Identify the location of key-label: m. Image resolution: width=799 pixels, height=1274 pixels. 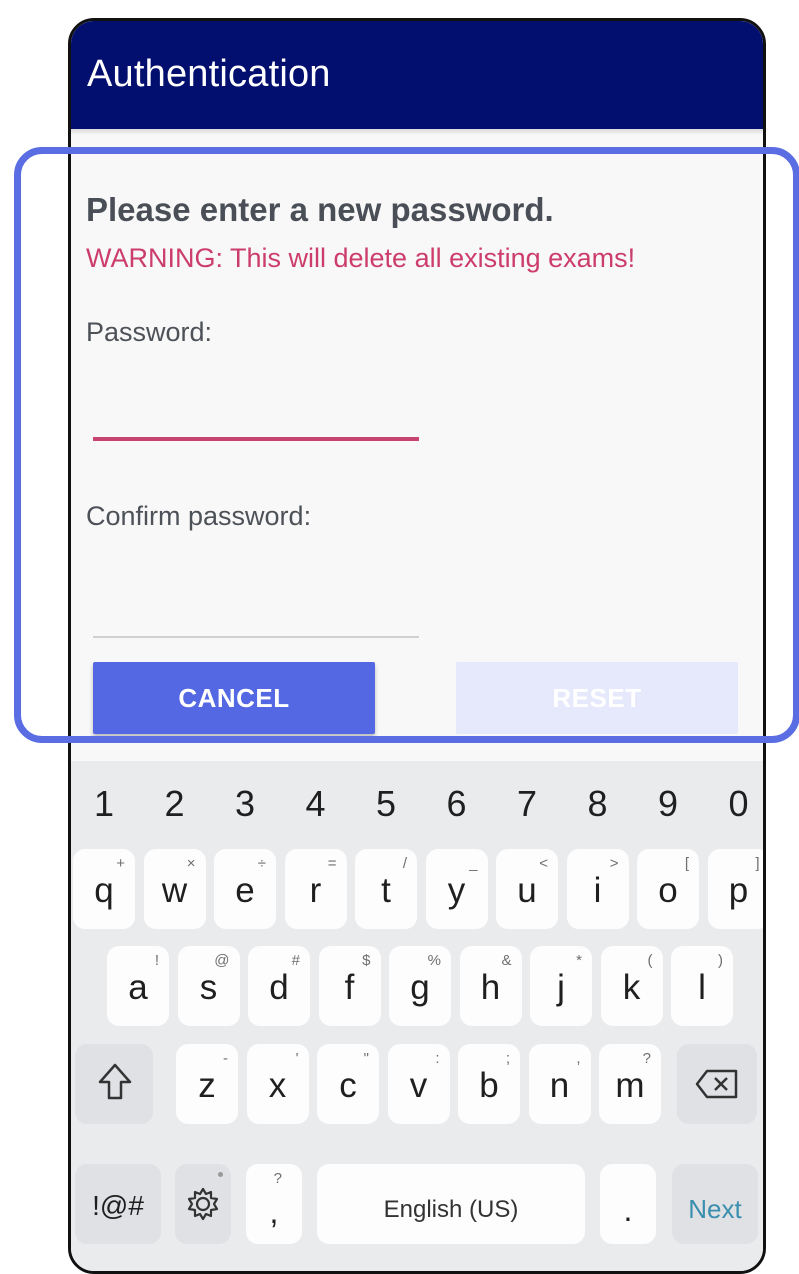
(630, 1085).